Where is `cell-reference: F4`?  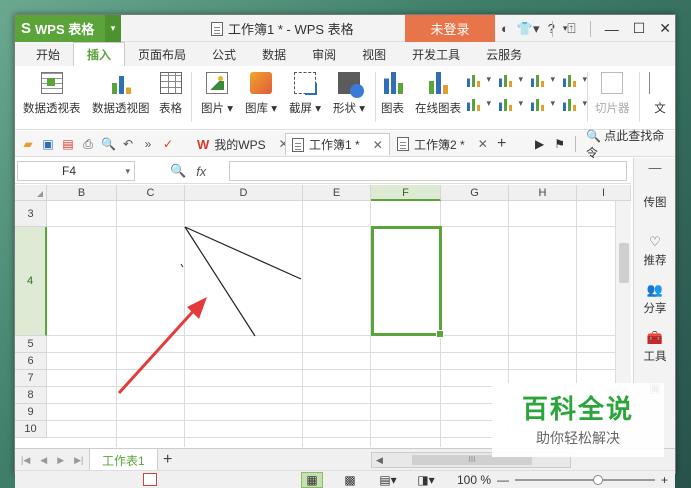
cell-reference: F4 is located at coordinates (69, 171).